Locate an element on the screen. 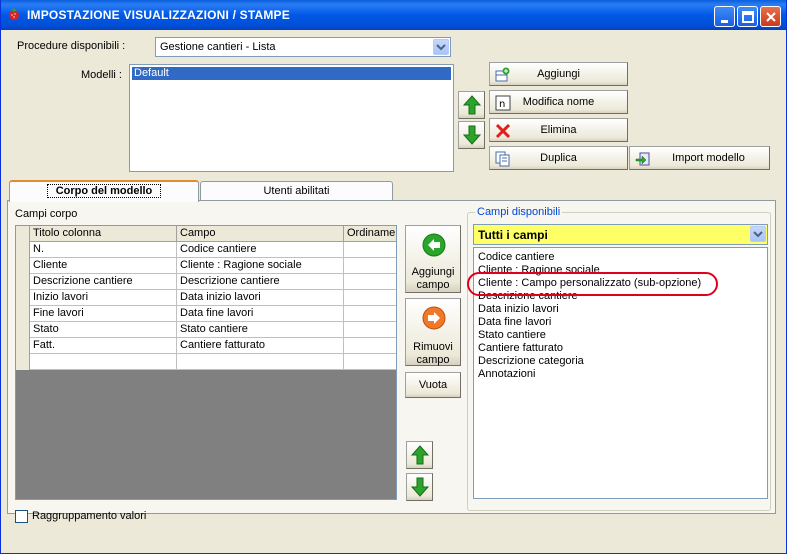  table-row: Cliente Cliente : Ragione sociale is located at coordinates (206, 266).